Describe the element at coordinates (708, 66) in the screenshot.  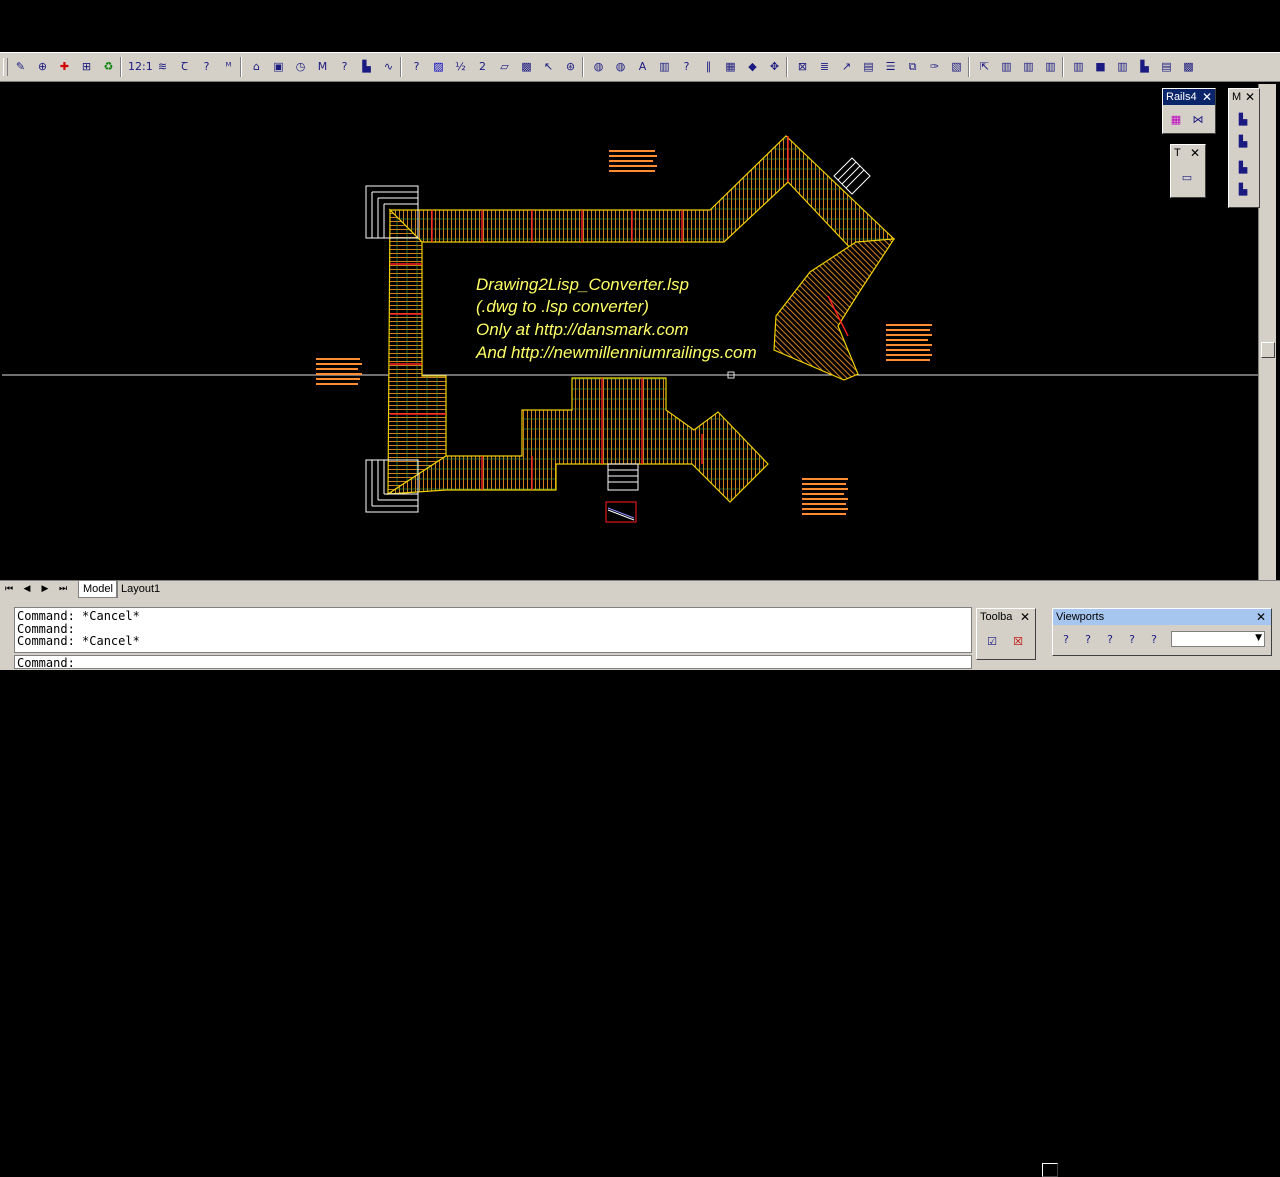
I see `post-icon: ∥` at that location.